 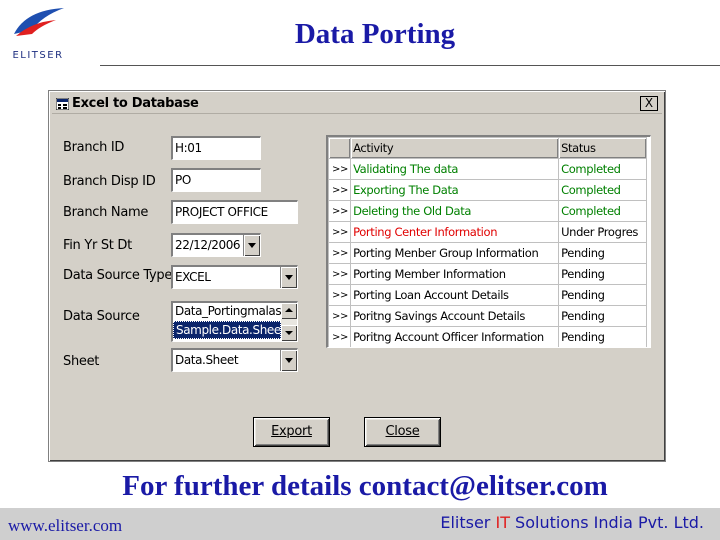 I want to click on activity-cell: Validating The data, so click(x=455, y=169).